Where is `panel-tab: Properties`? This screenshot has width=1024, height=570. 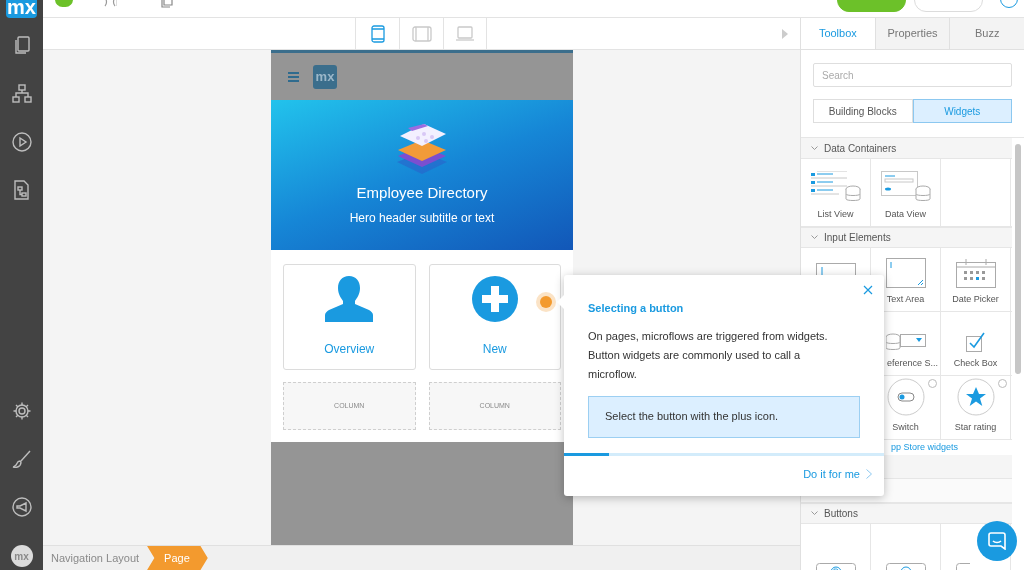
panel-tab: Properties is located at coordinates (912, 33).